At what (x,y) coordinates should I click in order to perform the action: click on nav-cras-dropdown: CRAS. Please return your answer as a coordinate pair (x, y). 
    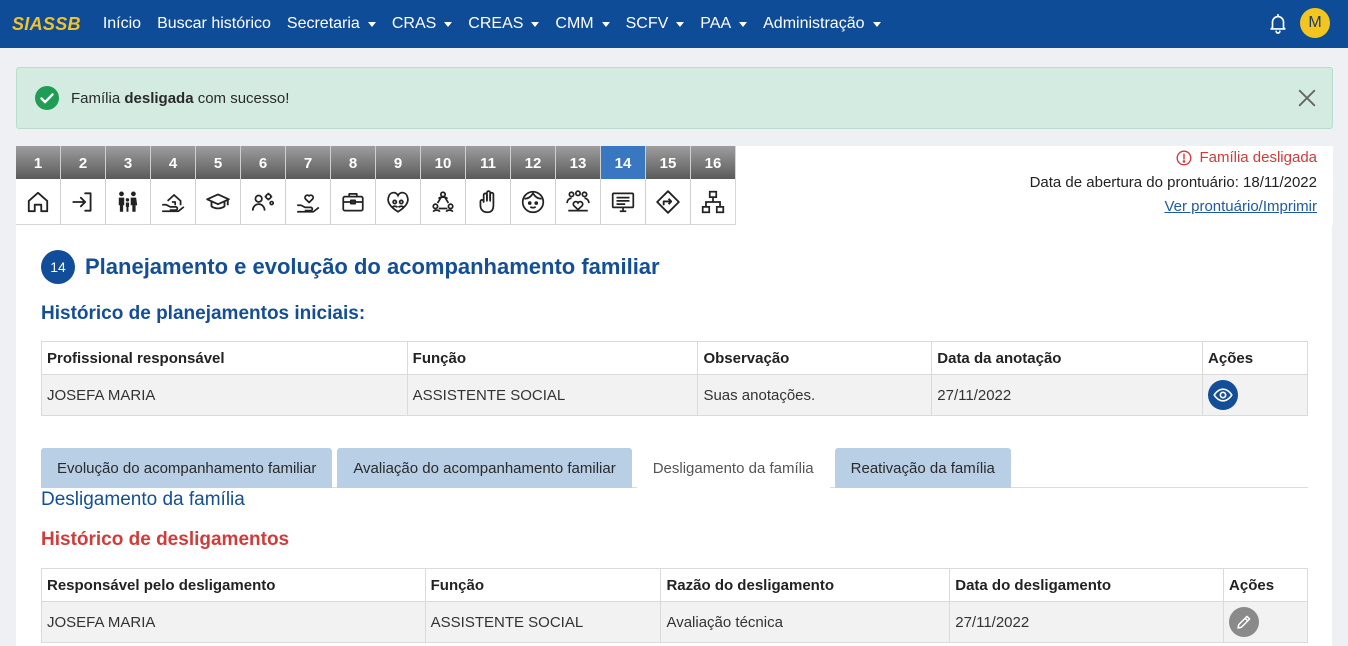
    Looking at the image, I should click on (422, 24).